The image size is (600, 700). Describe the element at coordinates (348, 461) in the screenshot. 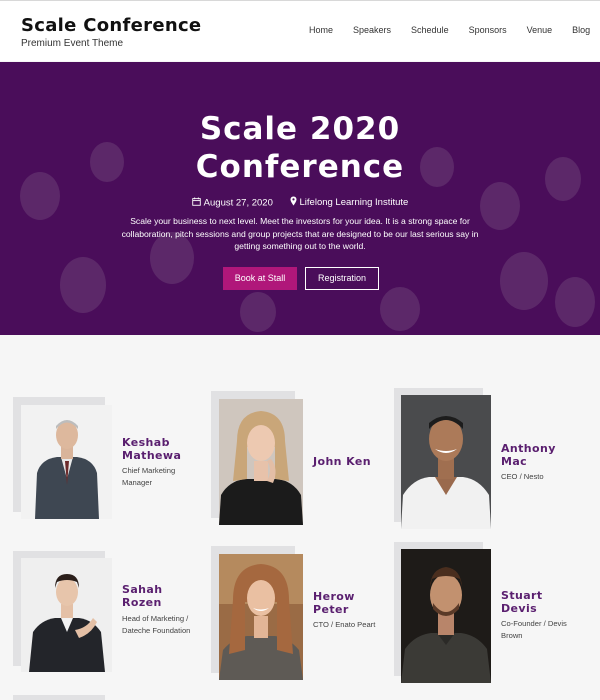

I see `speaker-name: John Ken` at that location.